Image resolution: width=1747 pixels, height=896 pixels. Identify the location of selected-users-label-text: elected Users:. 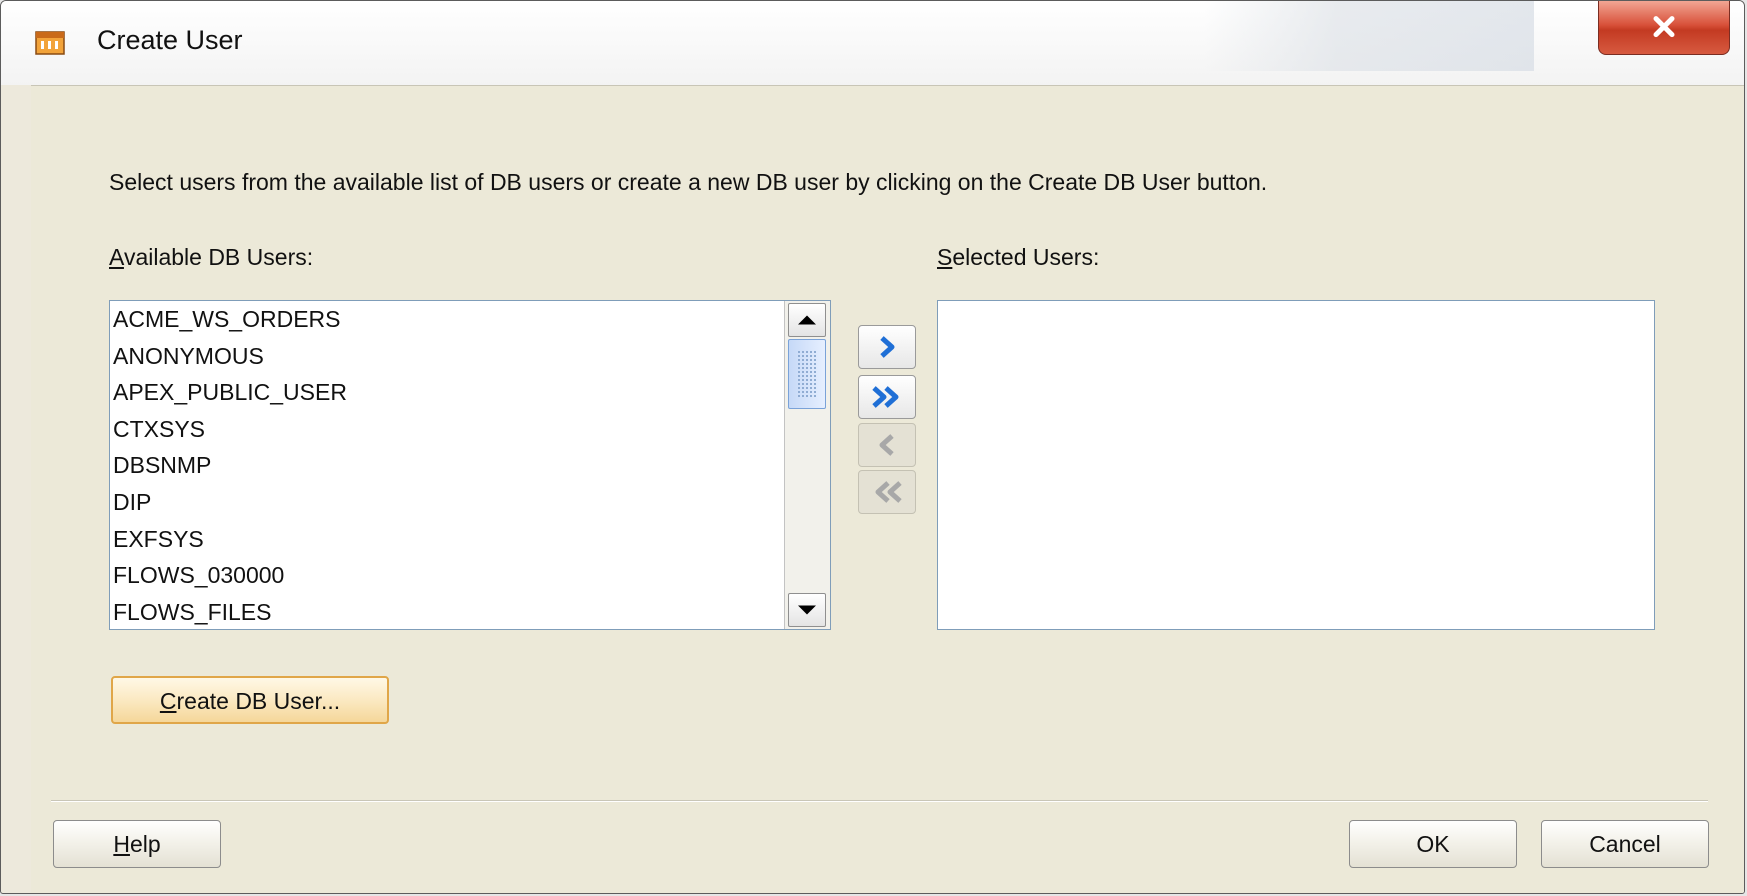
(1026, 257).